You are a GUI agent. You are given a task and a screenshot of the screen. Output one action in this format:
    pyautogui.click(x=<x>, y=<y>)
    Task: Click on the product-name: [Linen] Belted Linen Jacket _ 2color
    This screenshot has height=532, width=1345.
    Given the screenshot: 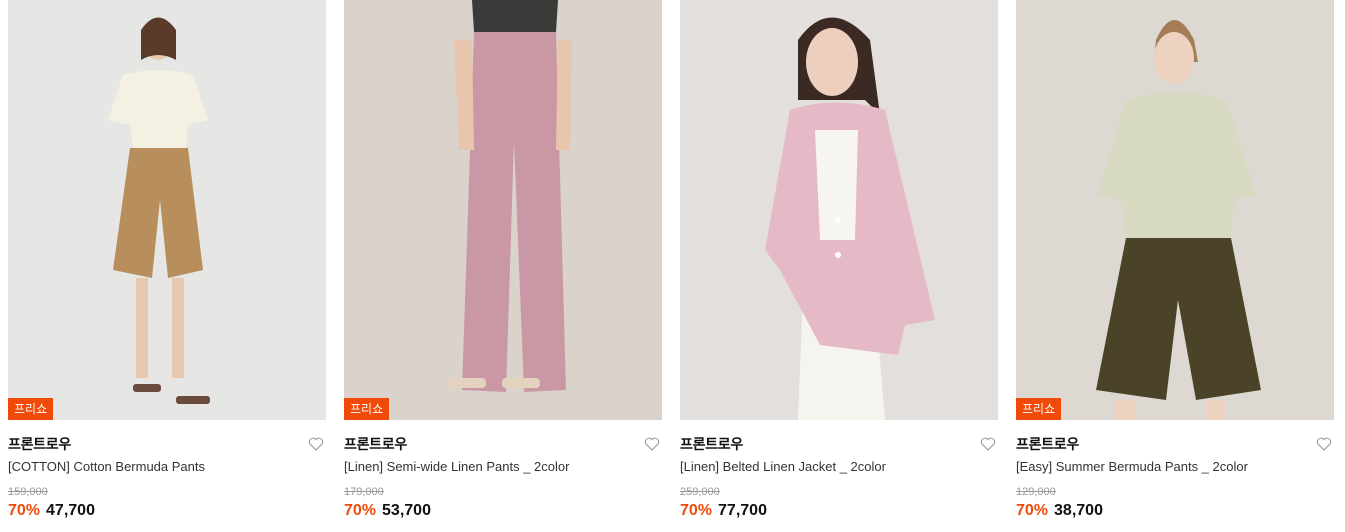 What is the action you would take?
    pyautogui.click(x=783, y=466)
    